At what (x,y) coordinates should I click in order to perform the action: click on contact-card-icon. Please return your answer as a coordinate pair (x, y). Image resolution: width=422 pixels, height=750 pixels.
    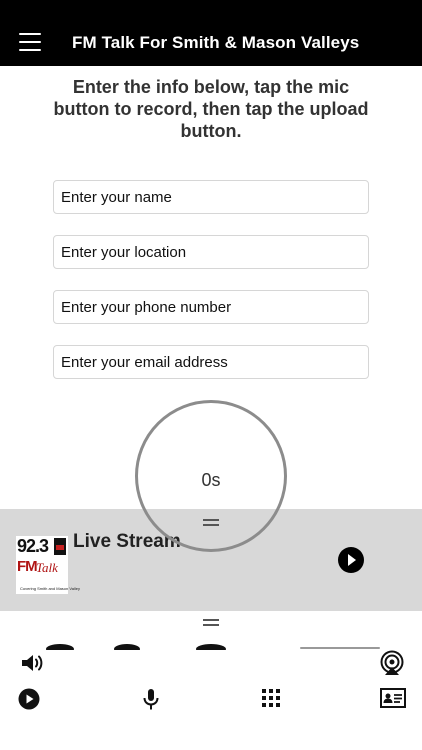
    Looking at the image, I should click on (393, 699).